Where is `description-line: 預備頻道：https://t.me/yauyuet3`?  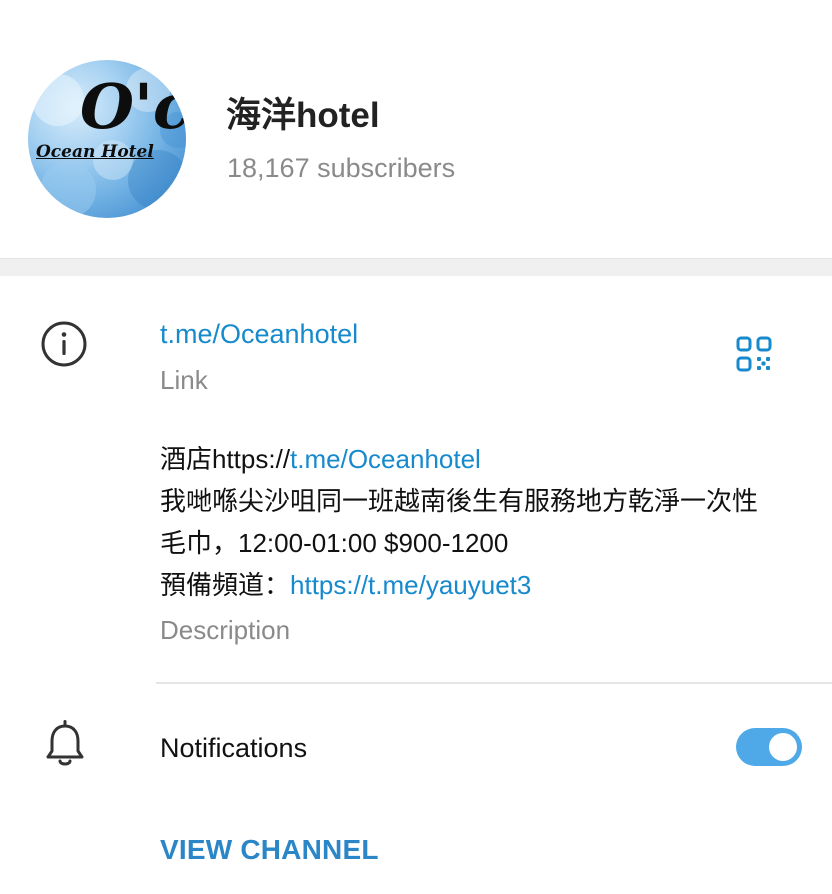 description-line: 預備頻道：https://t.me/yauyuet3 is located at coordinates (480, 585).